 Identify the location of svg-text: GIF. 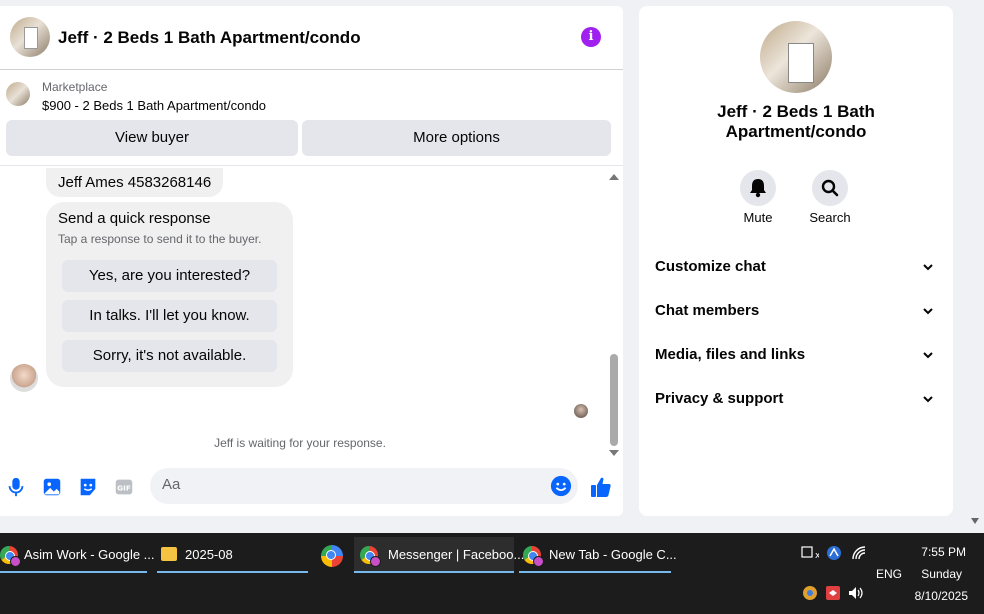
(124, 488).